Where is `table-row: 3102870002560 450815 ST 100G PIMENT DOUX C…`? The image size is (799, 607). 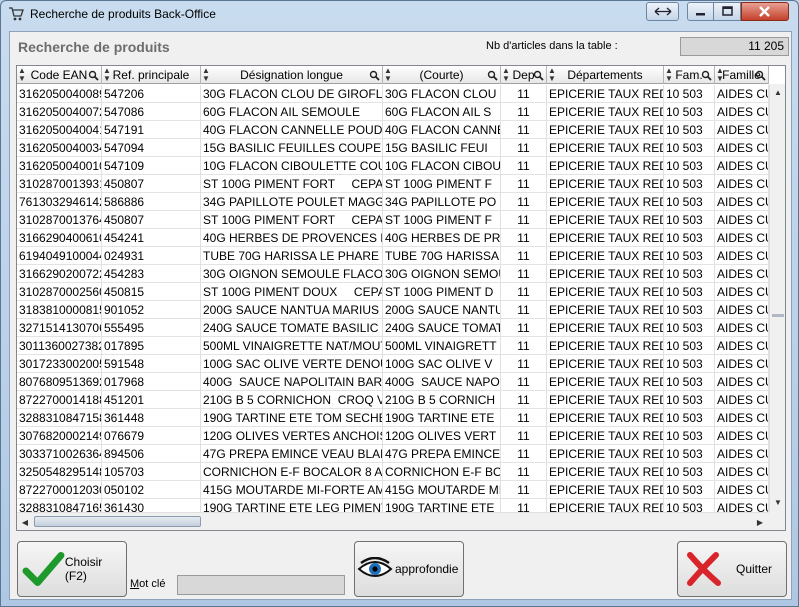 table-row: 3102870002560 450815 ST 100G PIMENT DOUX C… is located at coordinates (393, 292).